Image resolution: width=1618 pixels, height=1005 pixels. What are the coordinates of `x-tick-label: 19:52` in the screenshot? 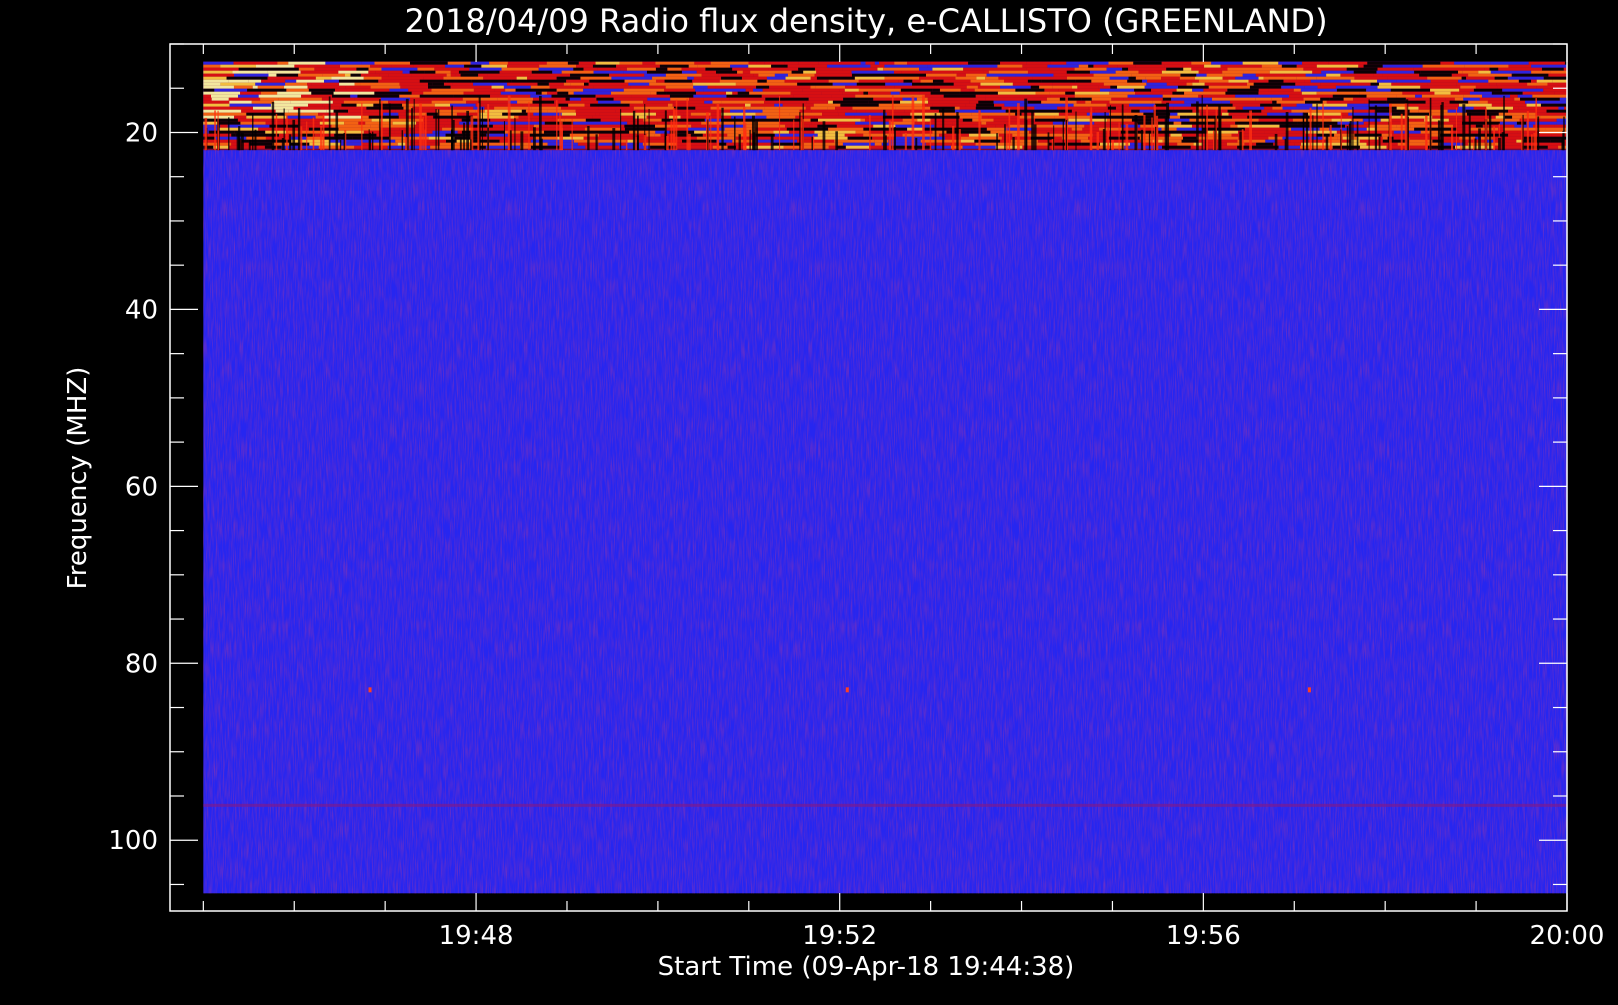 It's located at (839, 936).